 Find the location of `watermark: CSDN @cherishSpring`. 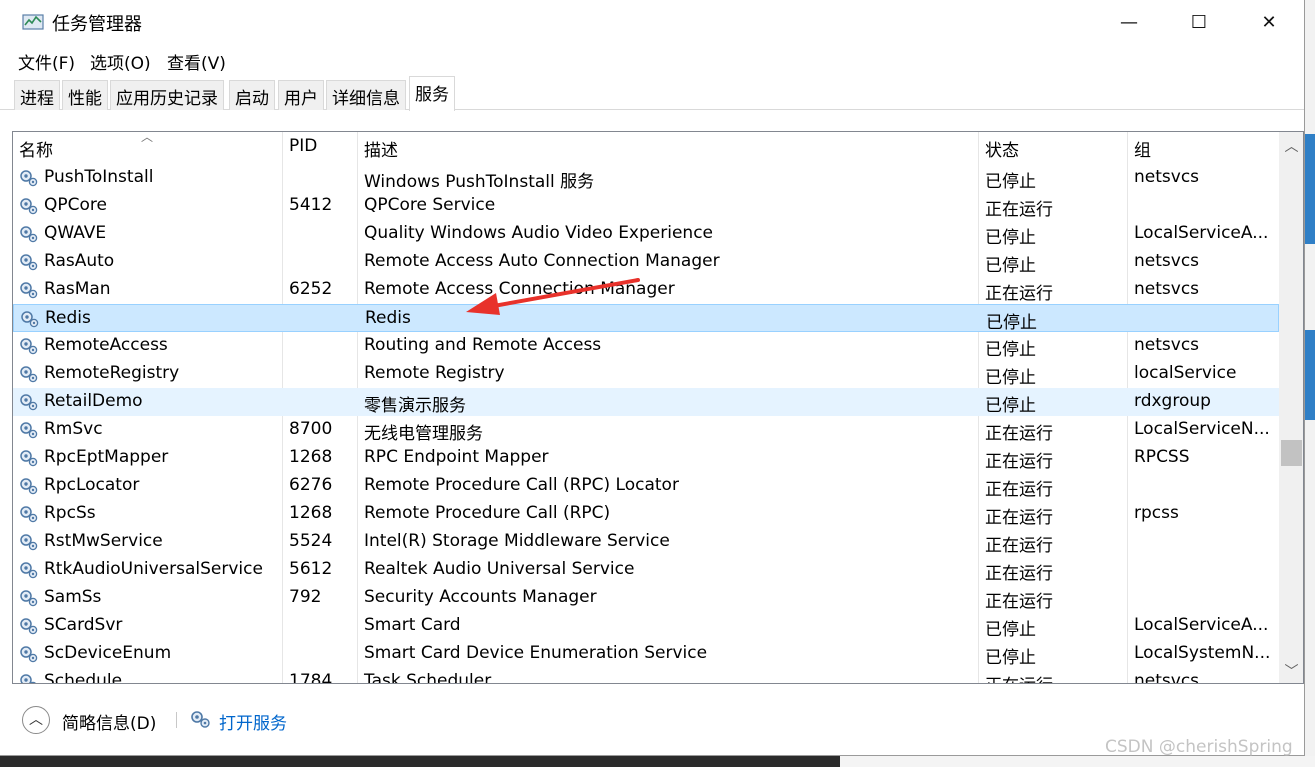

watermark: CSDN @cherishSpring is located at coordinates (1199, 747).